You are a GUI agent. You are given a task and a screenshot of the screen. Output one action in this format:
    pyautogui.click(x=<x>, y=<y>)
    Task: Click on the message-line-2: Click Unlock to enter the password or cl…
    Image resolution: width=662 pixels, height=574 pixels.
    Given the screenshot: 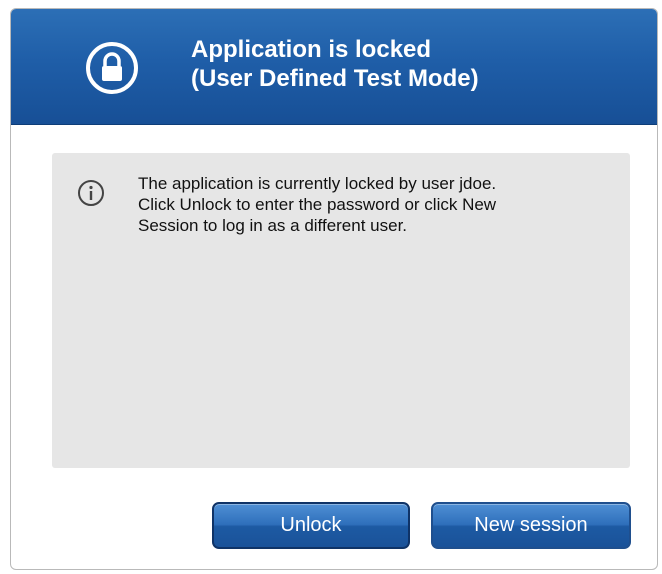 What is the action you would take?
    pyautogui.click(x=317, y=204)
    